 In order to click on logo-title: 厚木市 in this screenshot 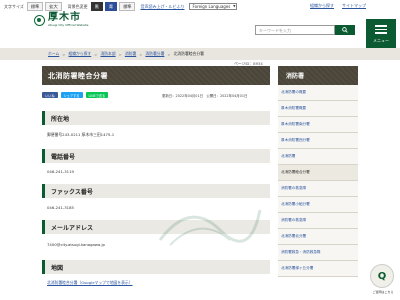, I will do `click(64, 17)`.